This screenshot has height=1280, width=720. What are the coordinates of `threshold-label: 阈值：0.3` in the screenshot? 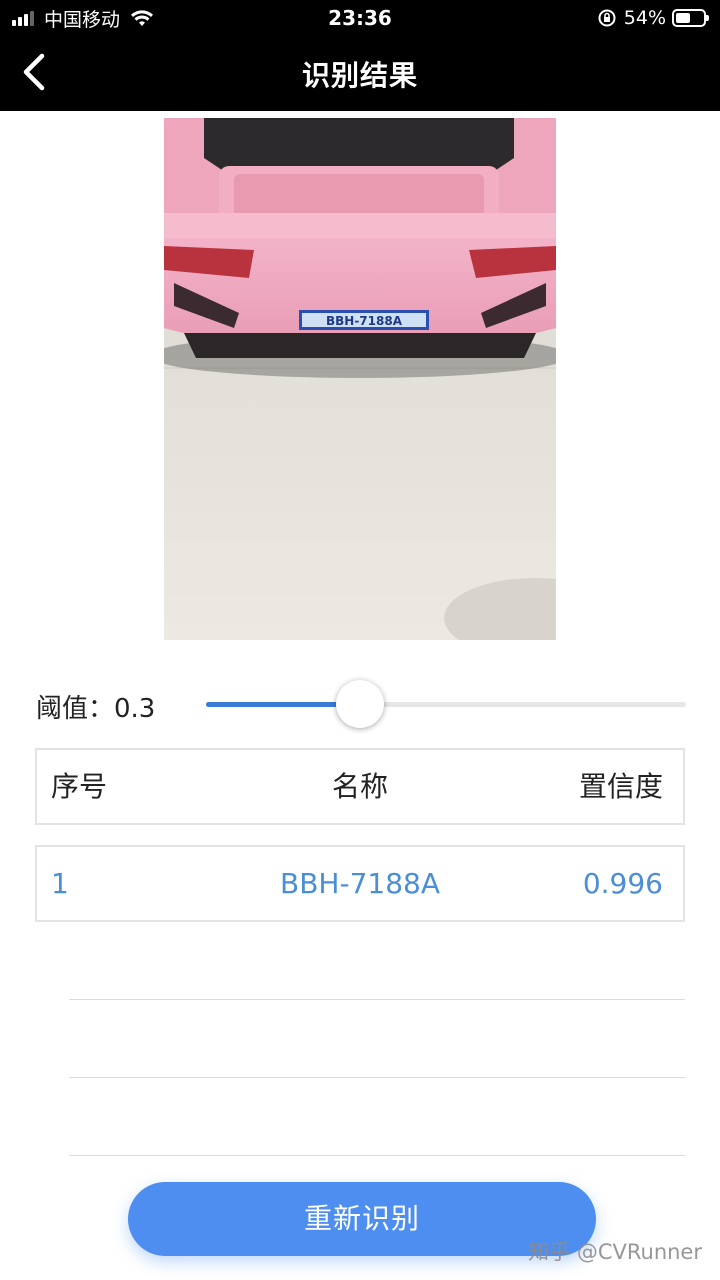 It's located at (96, 709).